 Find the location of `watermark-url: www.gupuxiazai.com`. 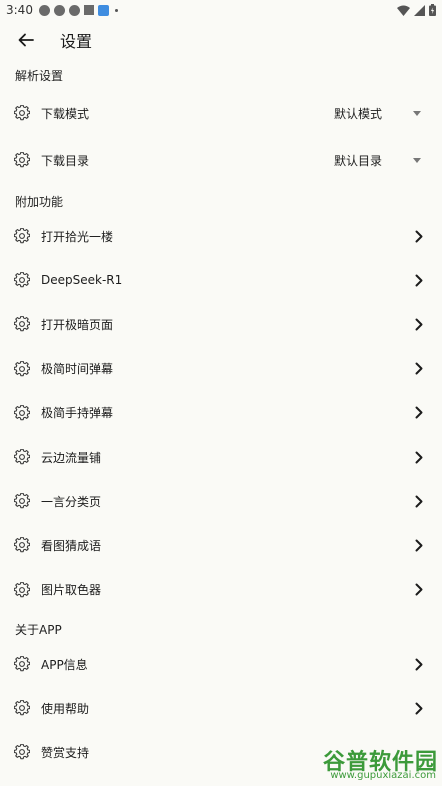

watermark-url: www.gupuxiazai.com is located at coordinates (383, 775).